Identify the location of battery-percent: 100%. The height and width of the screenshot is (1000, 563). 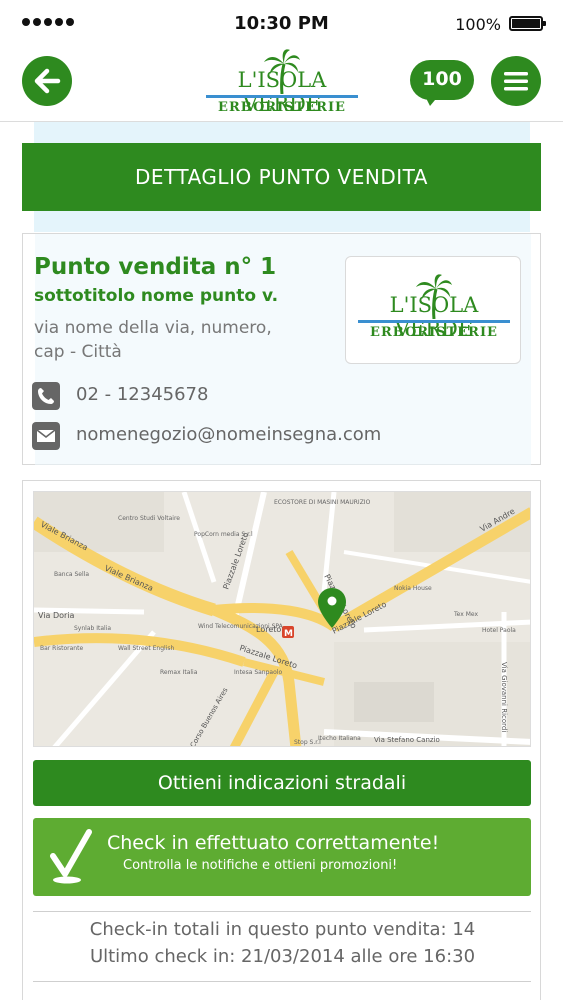
(478, 24).